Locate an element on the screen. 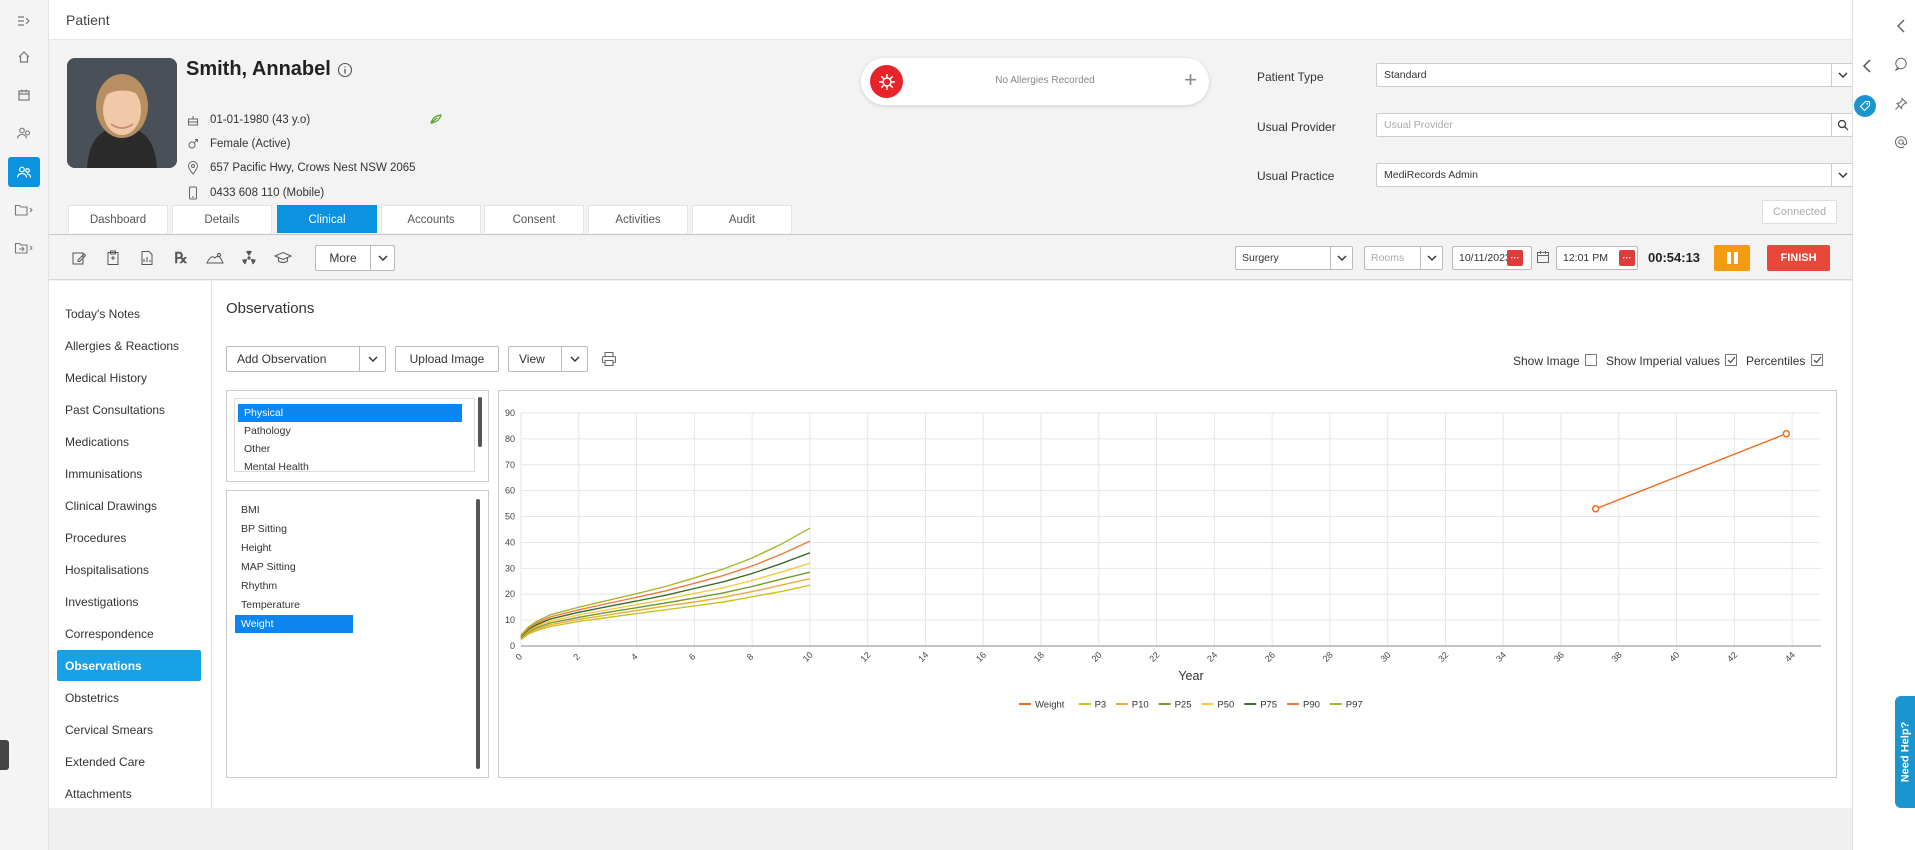  sidenav-item: Extended Care is located at coordinates (129, 761).